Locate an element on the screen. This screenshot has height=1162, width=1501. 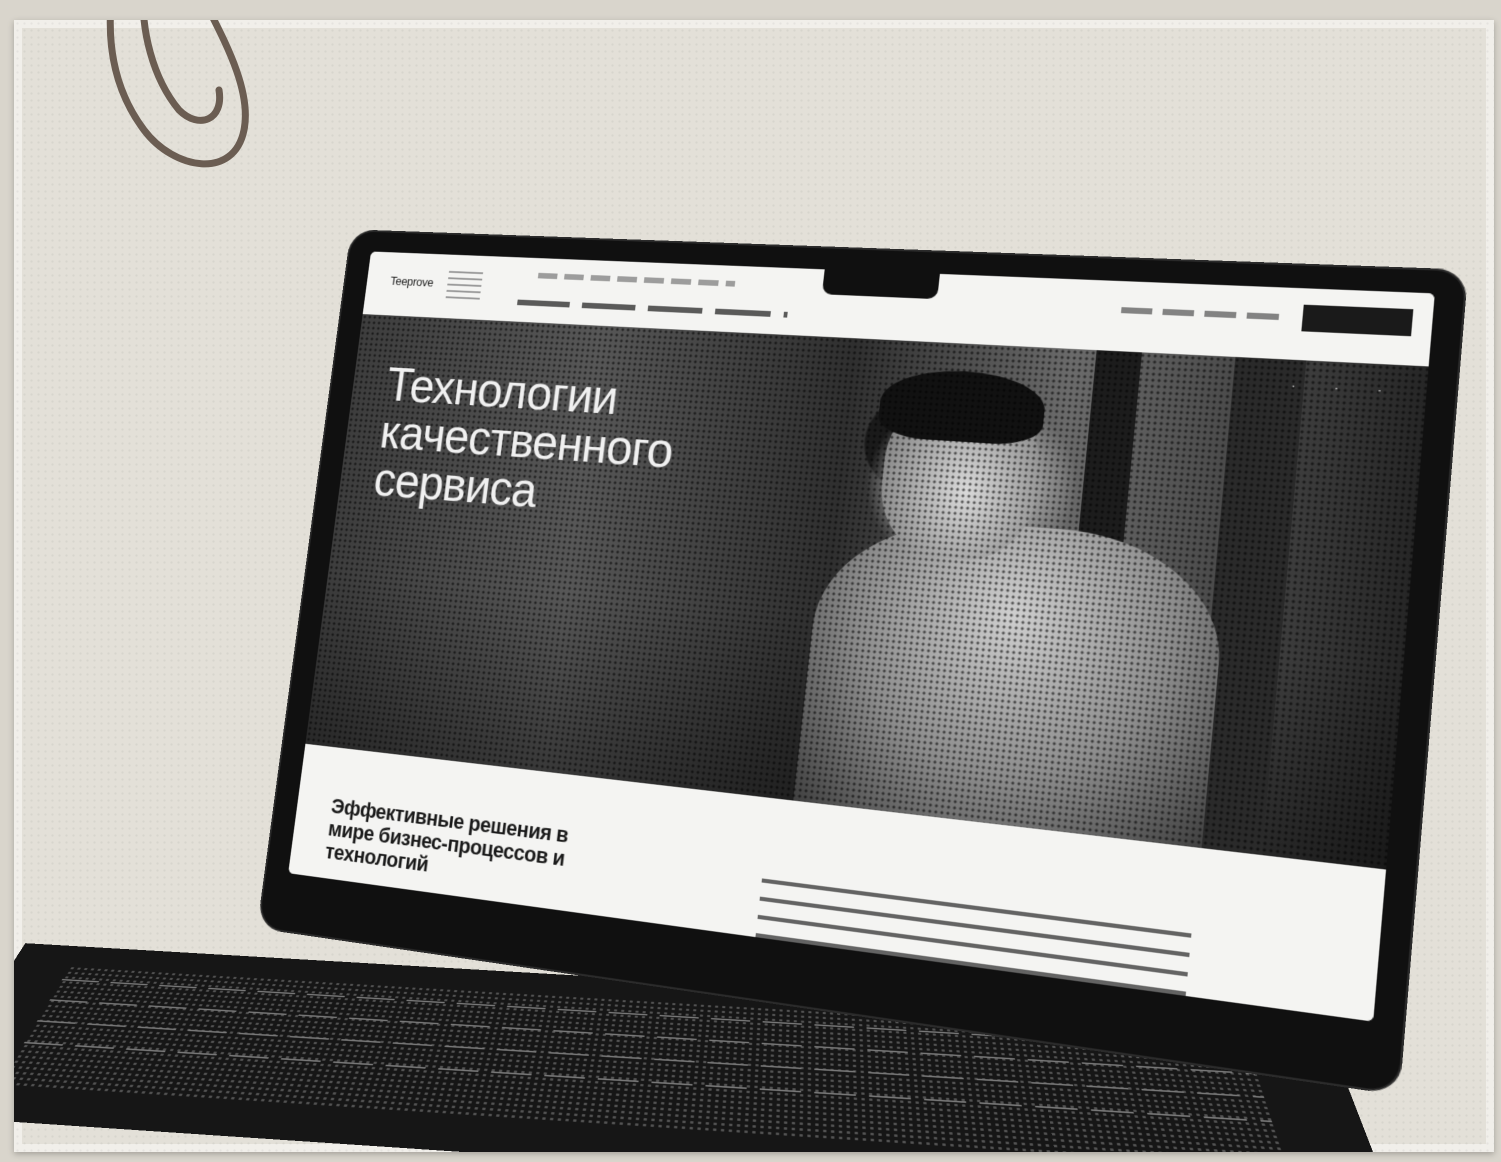
intro-paragraph is located at coordinates (971, 950).